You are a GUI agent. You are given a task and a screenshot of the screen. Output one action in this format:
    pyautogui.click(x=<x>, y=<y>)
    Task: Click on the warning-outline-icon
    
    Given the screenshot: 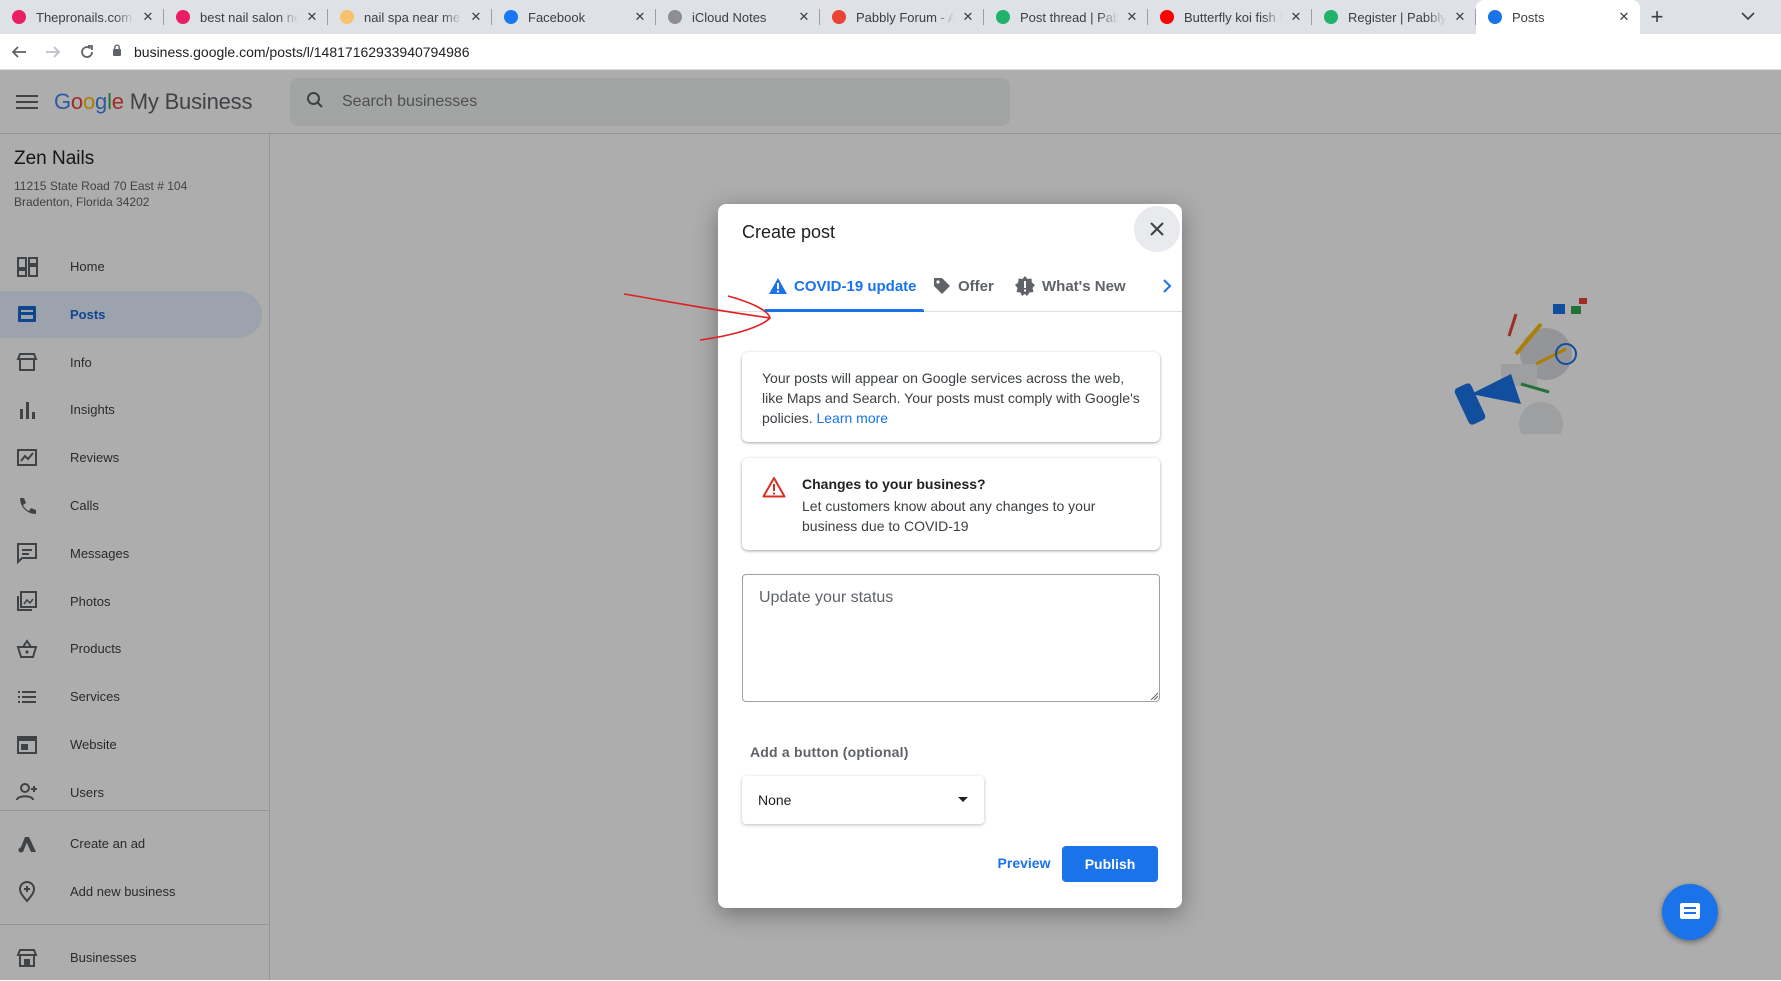 What is the action you would take?
    pyautogui.click(x=774, y=489)
    